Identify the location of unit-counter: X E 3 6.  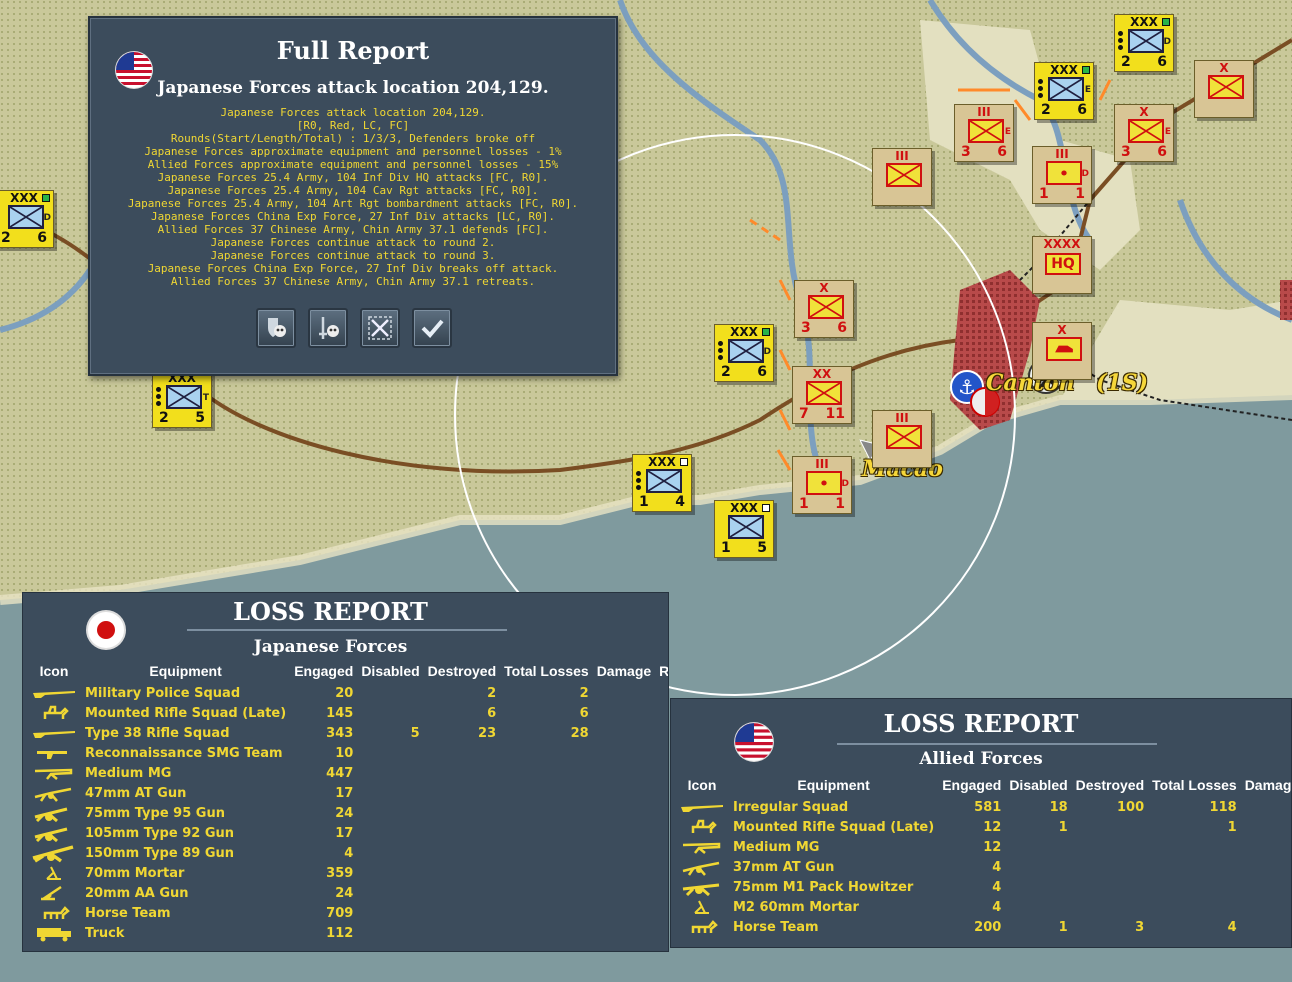
(1144, 133).